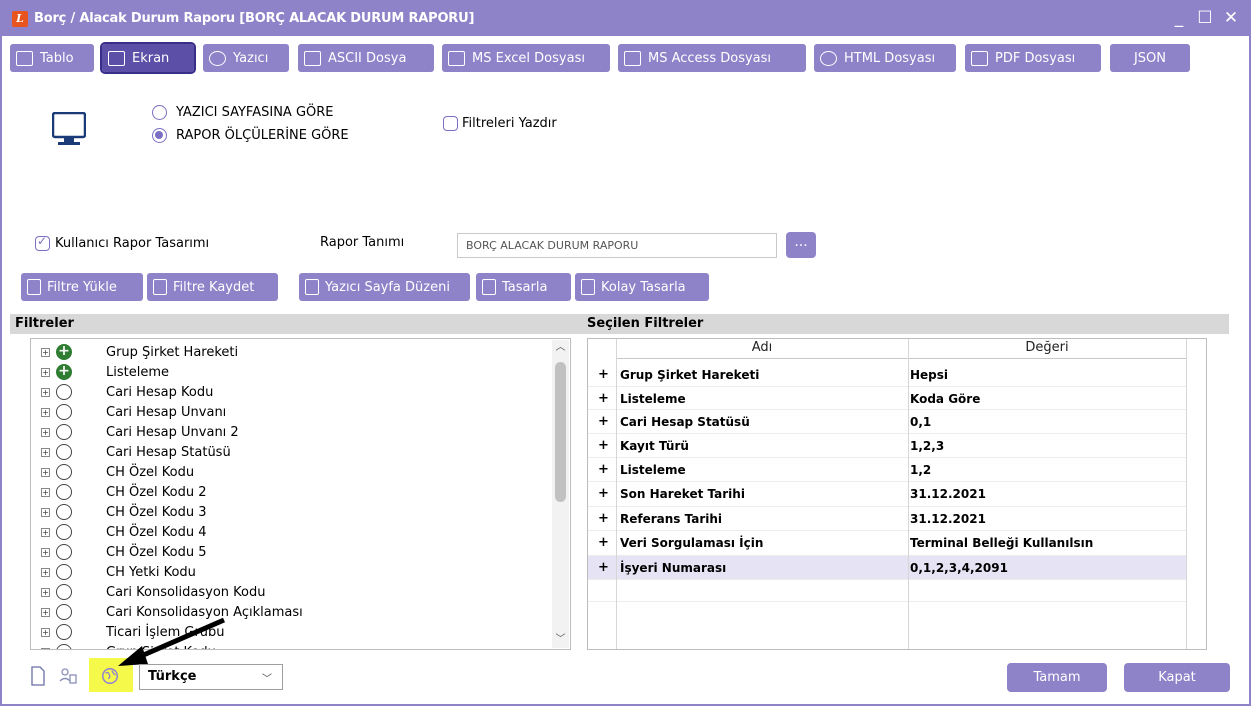 This screenshot has height=706, width=1251. Describe the element at coordinates (887, 591) in the screenshot. I see `grid-row-empty` at that location.